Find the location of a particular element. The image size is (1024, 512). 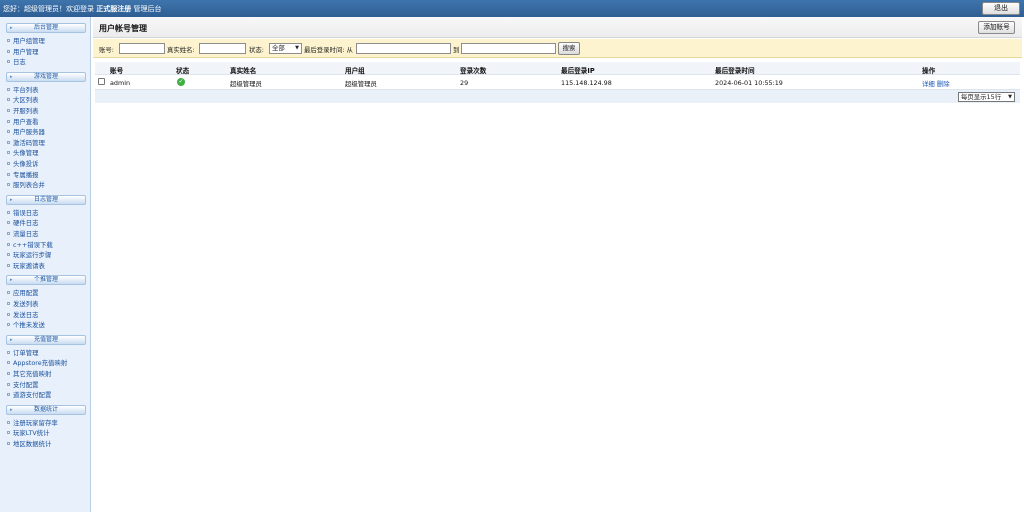

sidebar-section-header: ▸ 数据统计 is located at coordinates (46, 409).